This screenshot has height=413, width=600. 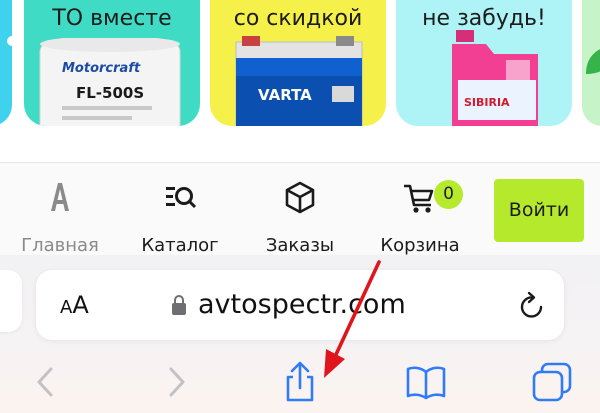 What do you see at coordinates (181, 198) in the screenshot?
I see `catalog-search-icon` at bounding box center [181, 198].